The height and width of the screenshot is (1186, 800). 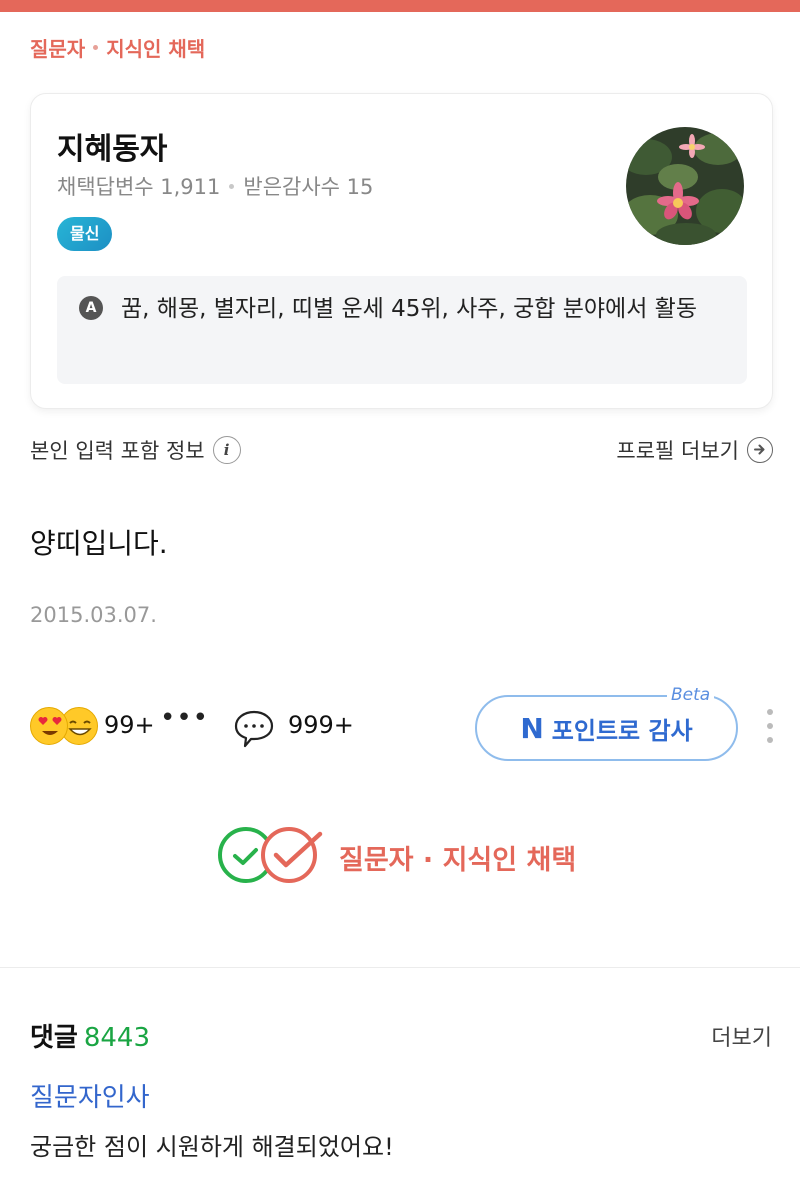 What do you see at coordinates (117, 1038) in the screenshot?
I see `comments-count: 8443` at bounding box center [117, 1038].